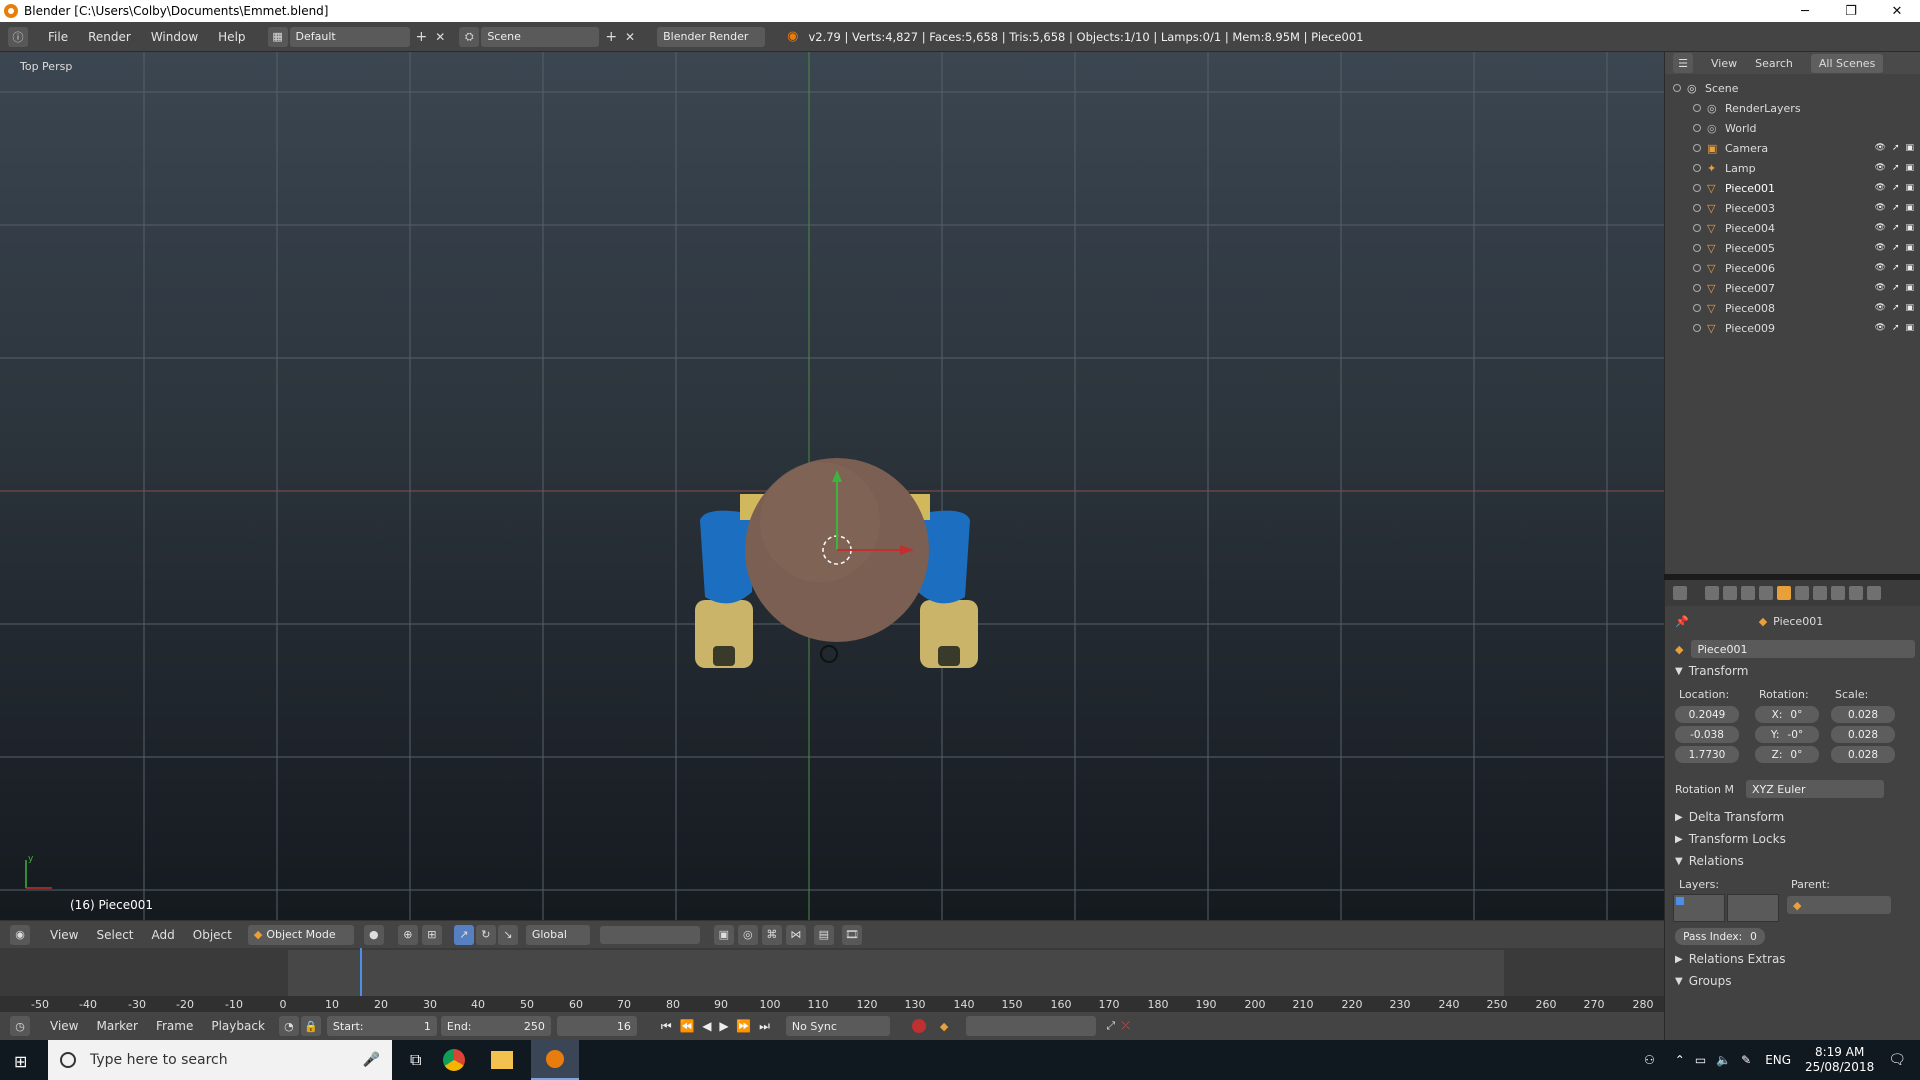  What do you see at coordinates (238, 1026) in the screenshot?
I see `timeline-menu-playback: Playback` at bounding box center [238, 1026].